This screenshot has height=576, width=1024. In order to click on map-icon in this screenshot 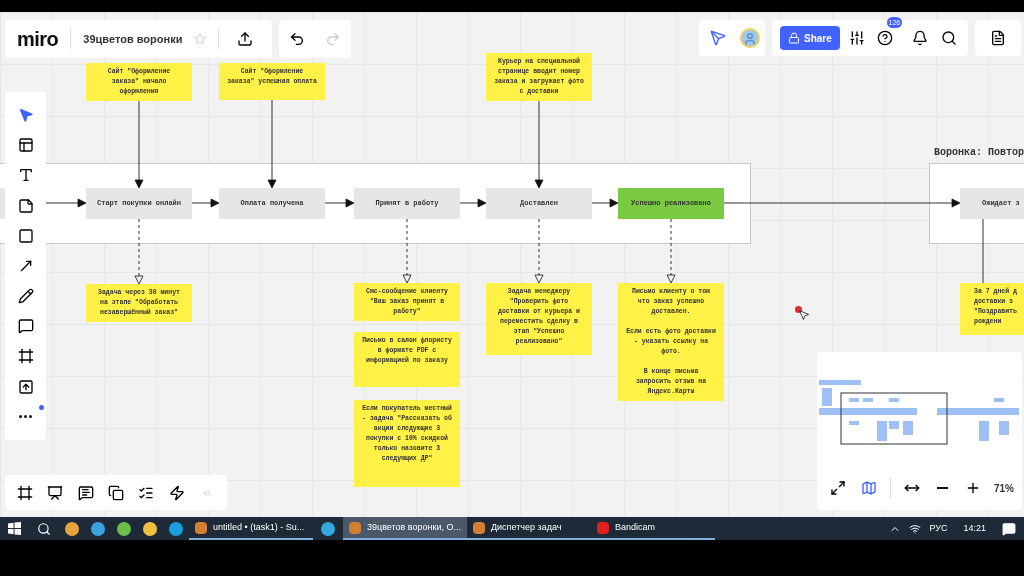, I will do `click(868, 488)`.